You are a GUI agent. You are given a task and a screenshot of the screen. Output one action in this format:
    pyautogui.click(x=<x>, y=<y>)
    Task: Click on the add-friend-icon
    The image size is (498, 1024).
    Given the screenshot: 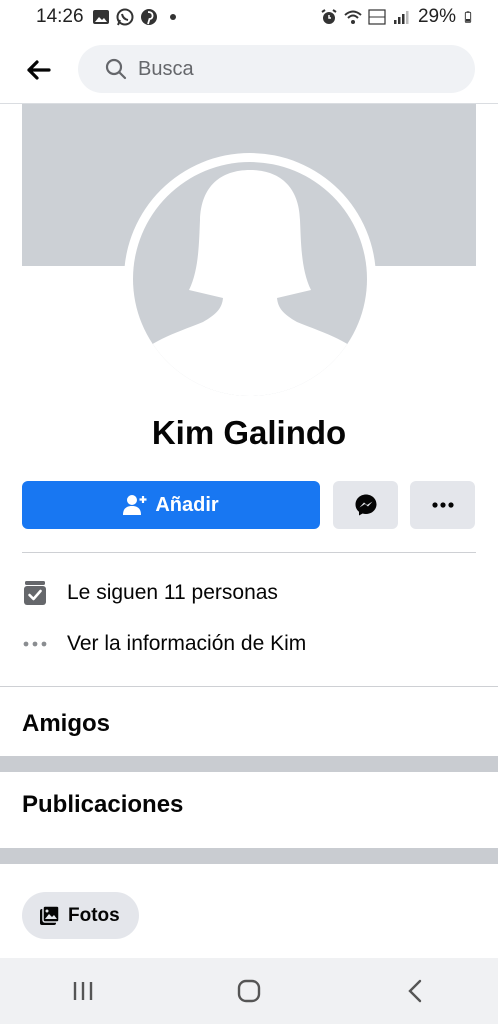 What is the action you would take?
    pyautogui.click(x=135, y=505)
    